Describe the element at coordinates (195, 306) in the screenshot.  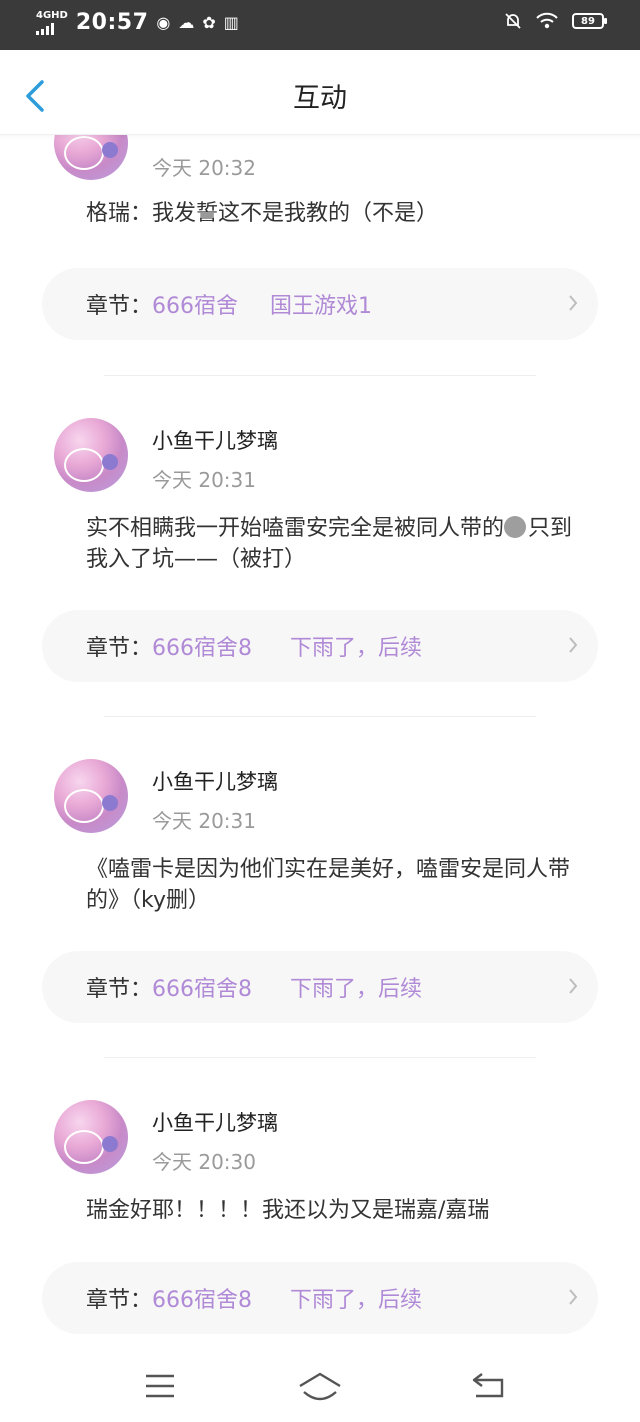
I see `book-name: 666宿舍` at that location.